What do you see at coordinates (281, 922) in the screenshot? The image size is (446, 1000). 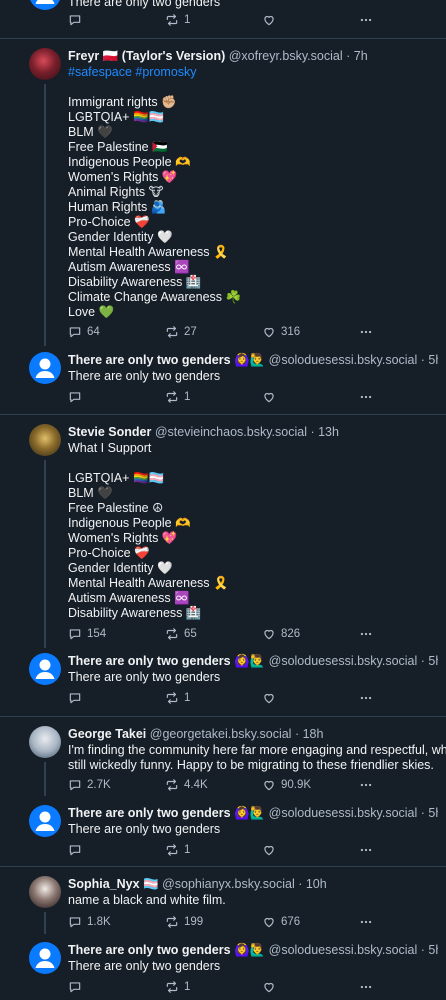 I see `like-button: 676` at bounding box center [281, 922].